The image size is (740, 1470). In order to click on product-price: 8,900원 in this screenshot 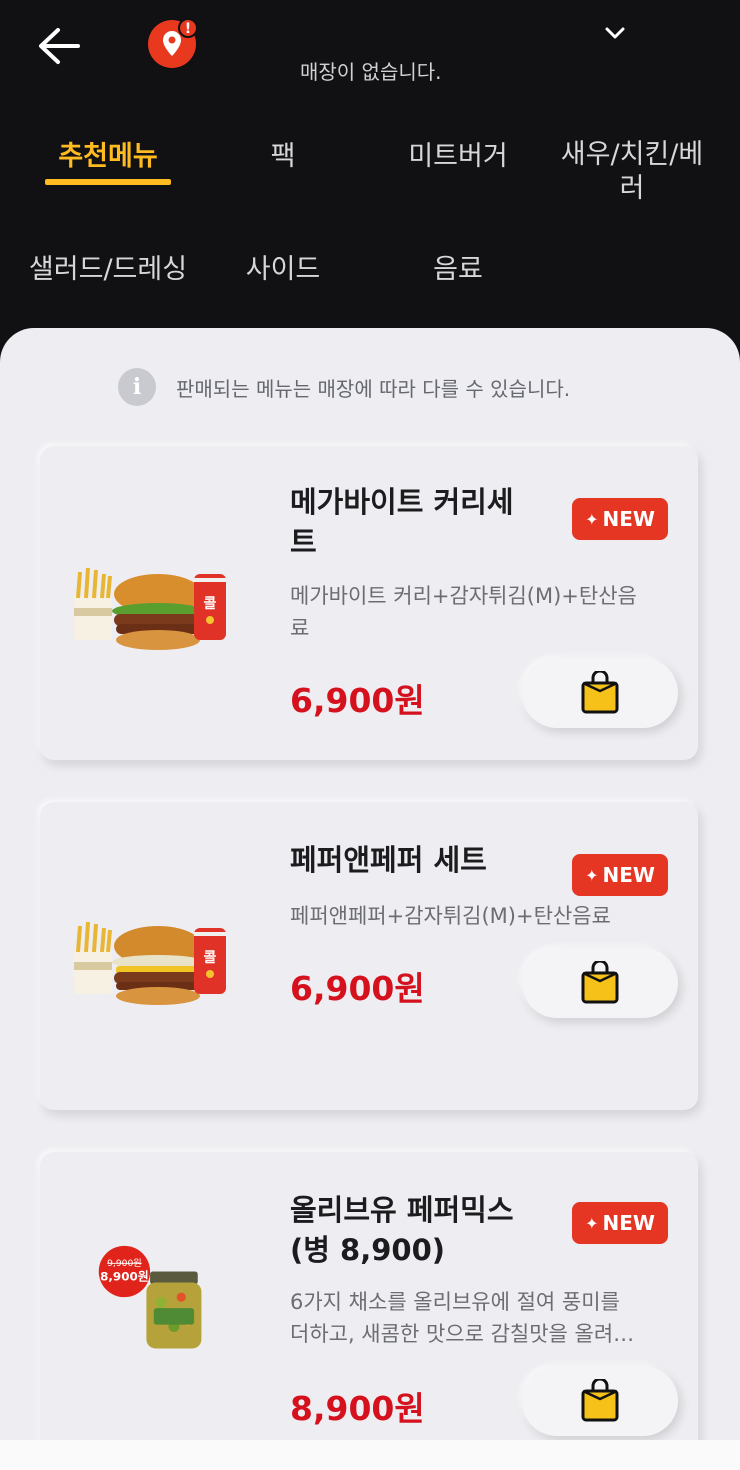, I will do `click(357, 1408)`.